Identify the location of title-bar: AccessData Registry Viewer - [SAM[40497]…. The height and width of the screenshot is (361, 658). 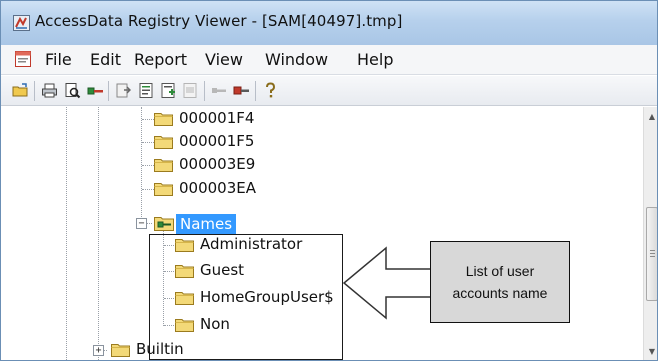
(329, 23).